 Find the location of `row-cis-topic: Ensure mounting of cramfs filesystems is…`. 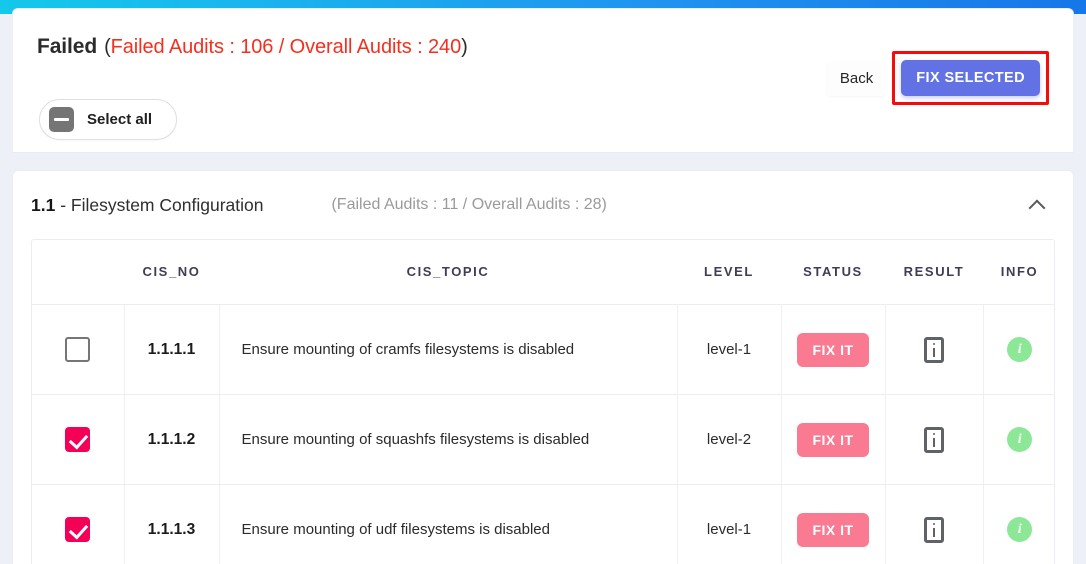

row-cis-topic: Ensure mounting of cramfs filesystems is… is located at coordinates (408, 349).